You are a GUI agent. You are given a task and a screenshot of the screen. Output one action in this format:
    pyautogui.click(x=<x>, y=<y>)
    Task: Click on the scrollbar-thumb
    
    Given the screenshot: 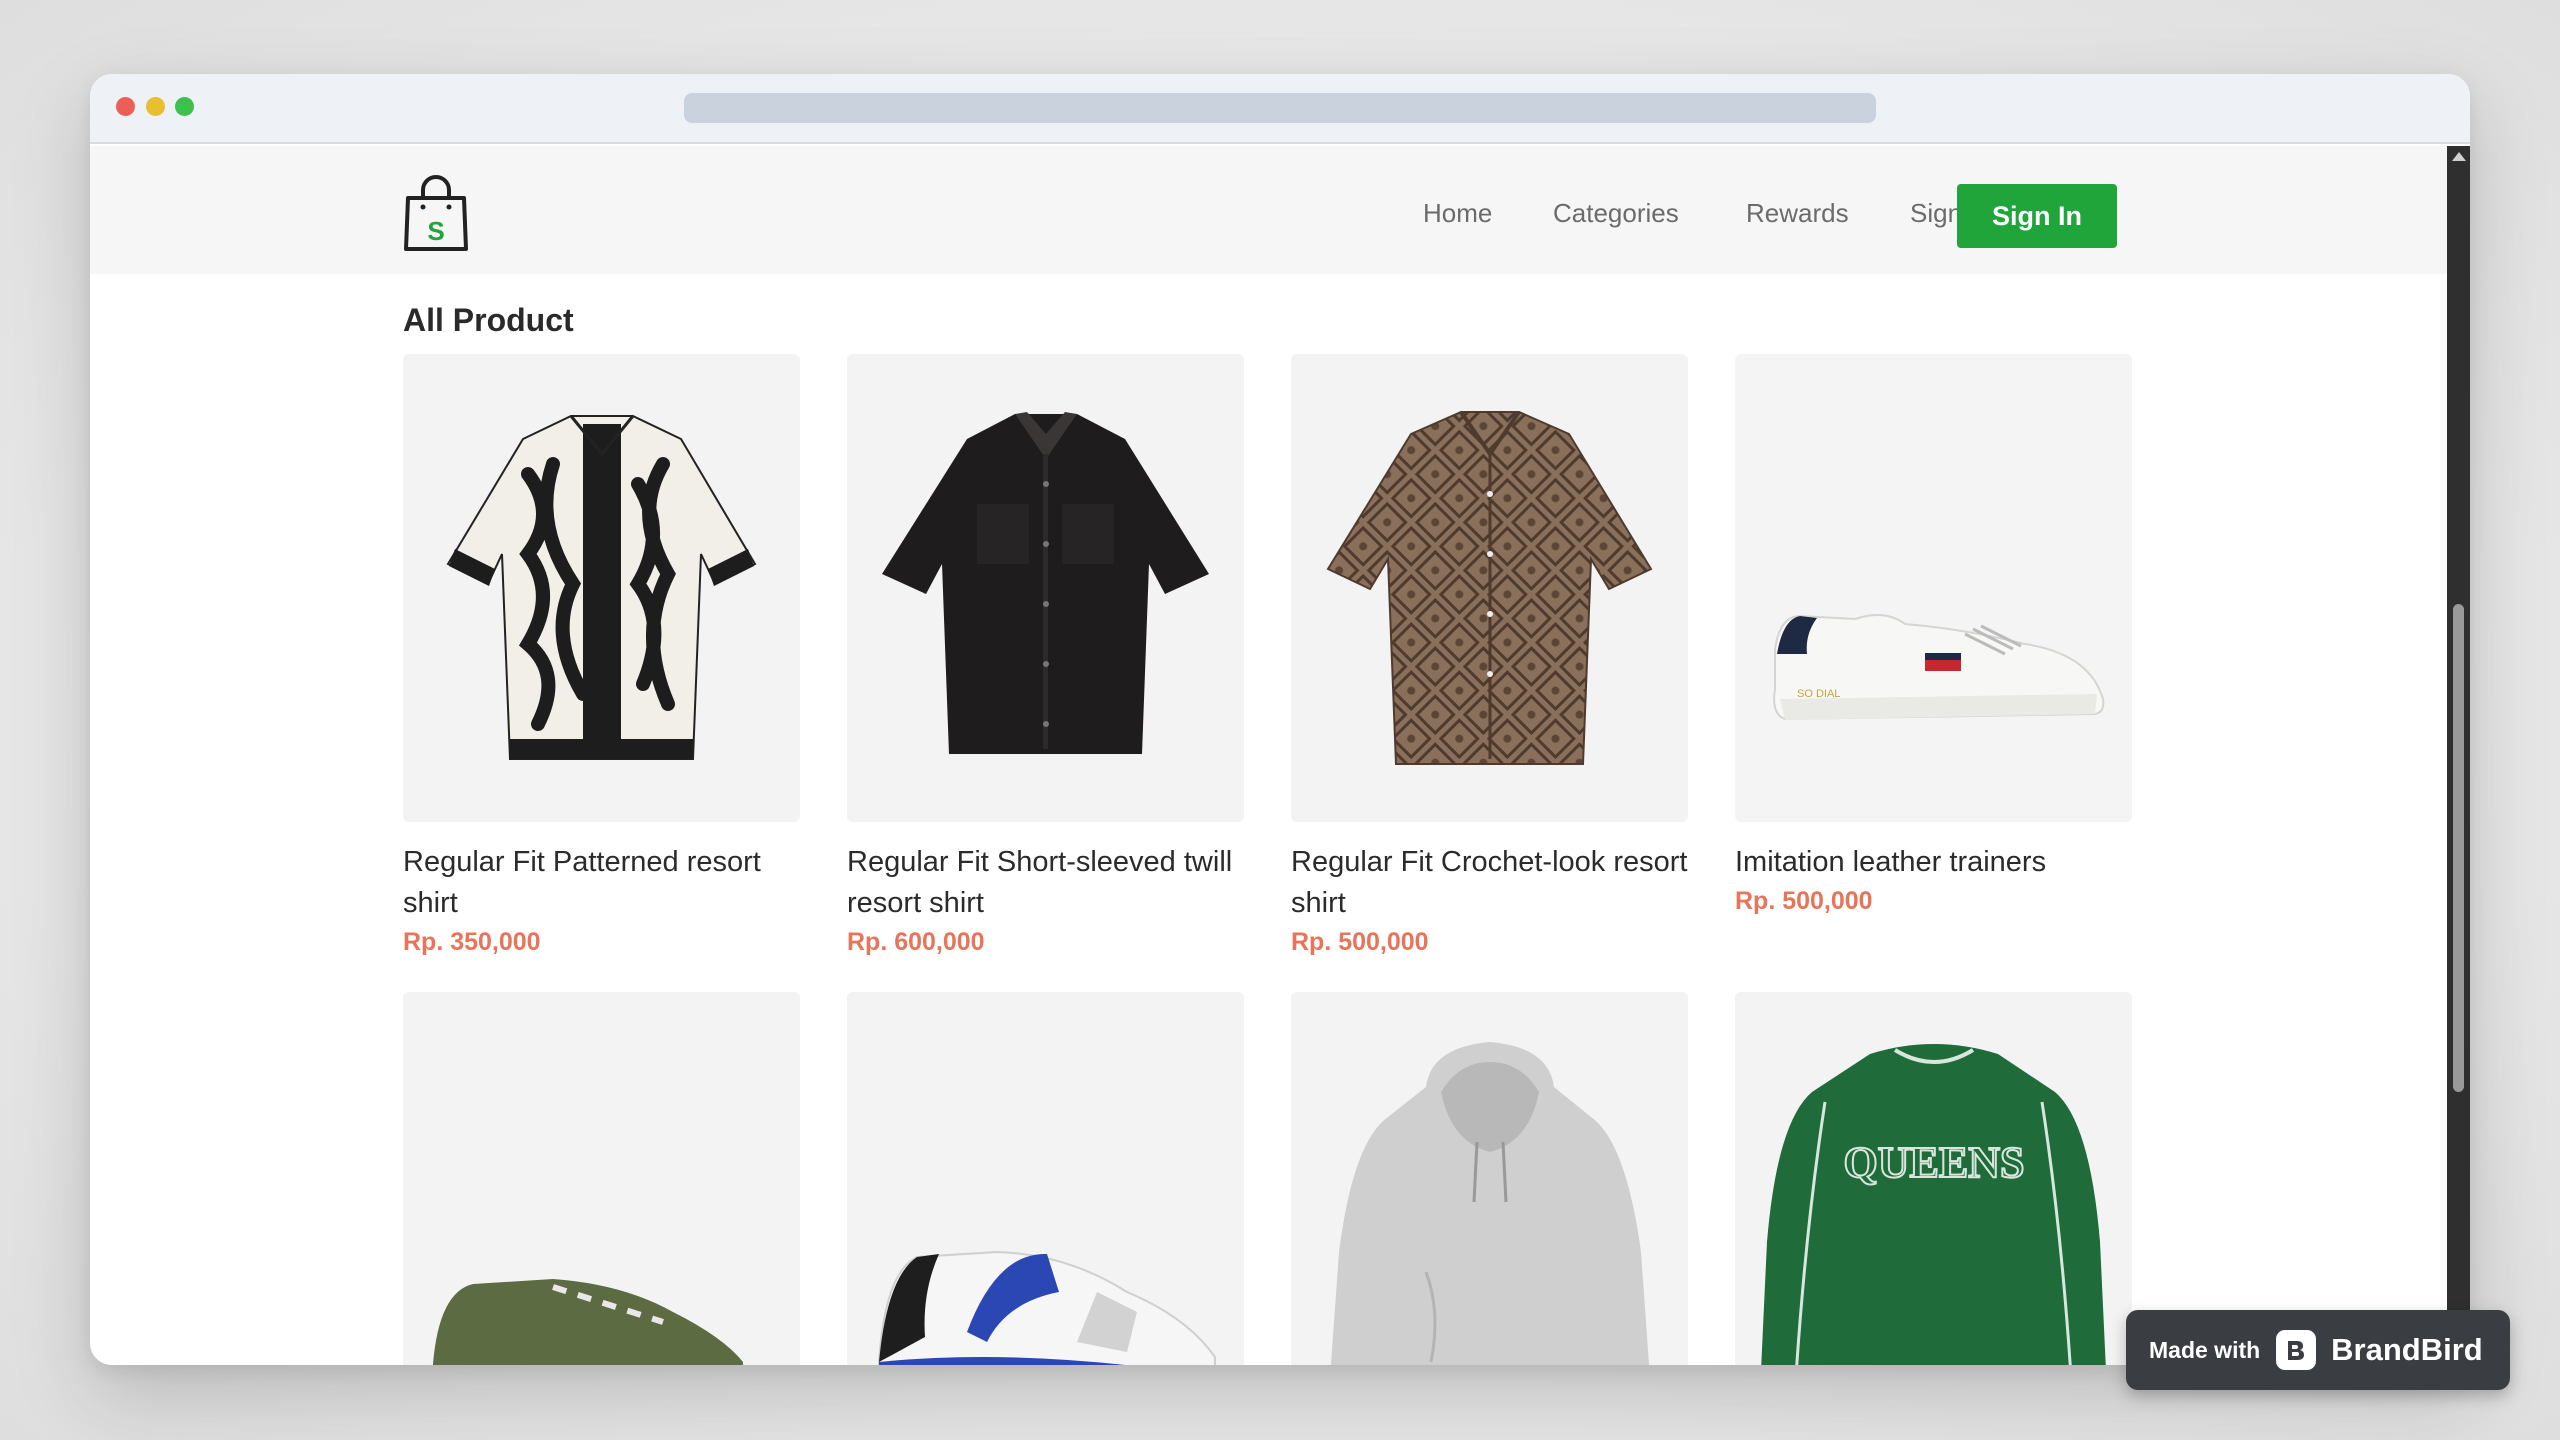 What is the action you would take?
    pyautogui.click(x=2458, y=848)
    